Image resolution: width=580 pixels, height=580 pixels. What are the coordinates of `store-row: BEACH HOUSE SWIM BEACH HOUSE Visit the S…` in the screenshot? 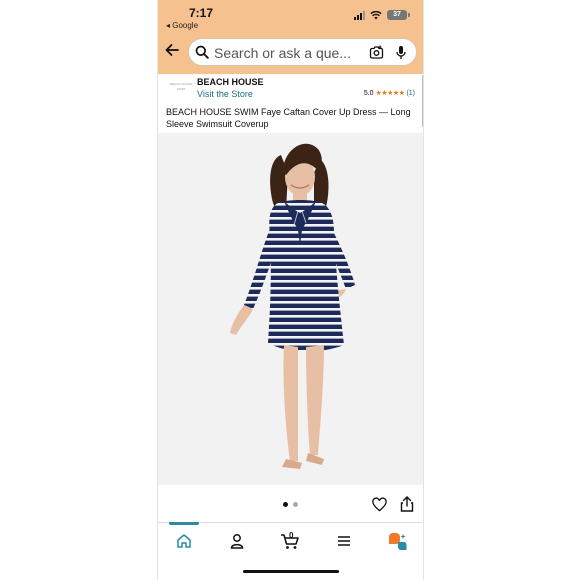 It's located at (290, 88).